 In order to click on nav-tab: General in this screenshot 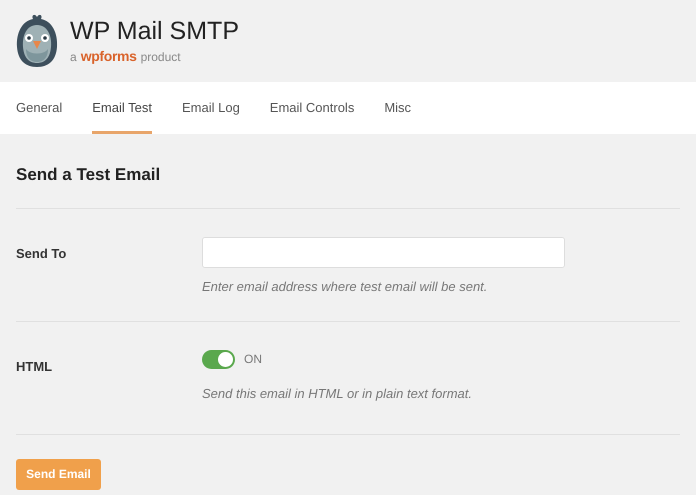, I will do `click(39, 108)`.